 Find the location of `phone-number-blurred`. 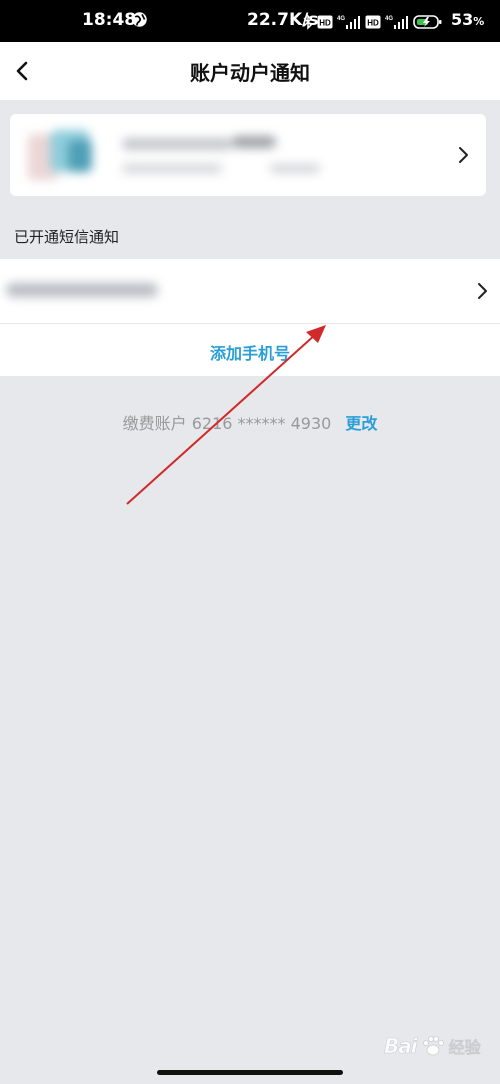

phone-number-blurred is located at coordinates (82, 290).